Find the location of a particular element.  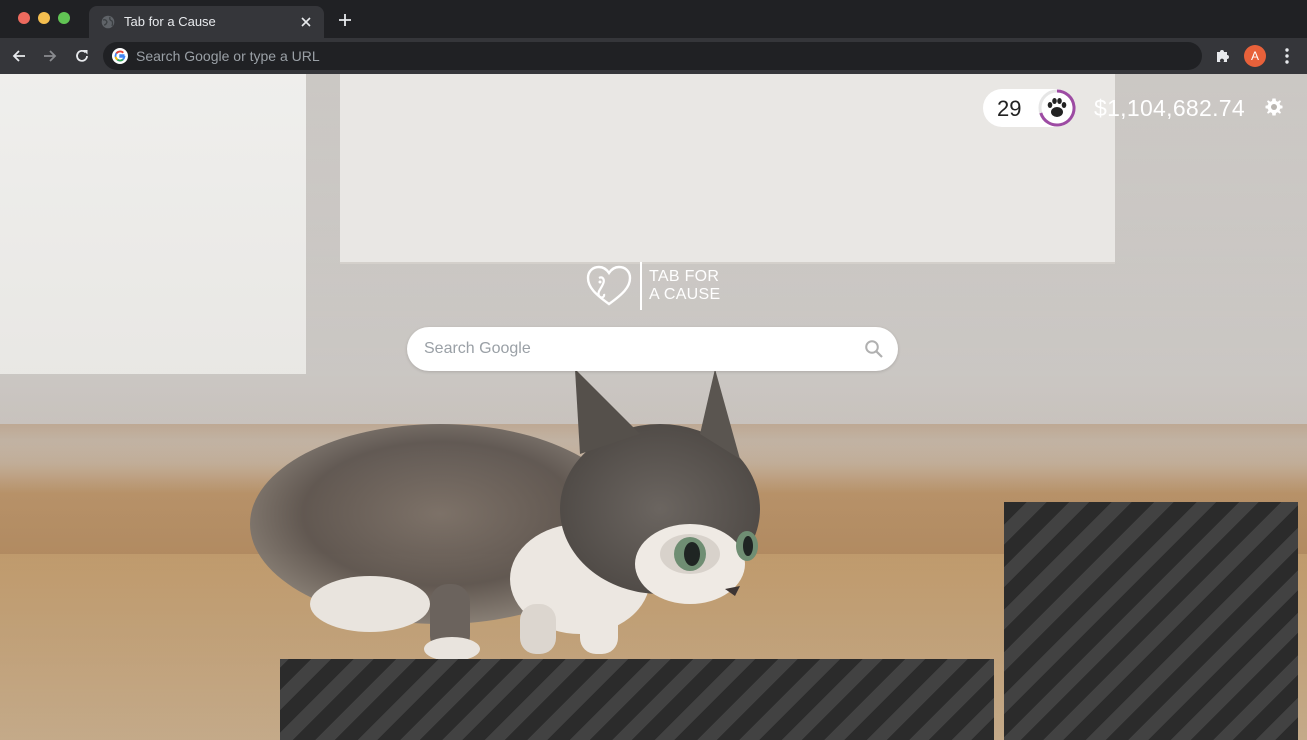

forward-button is located at coordinates (50, 56).